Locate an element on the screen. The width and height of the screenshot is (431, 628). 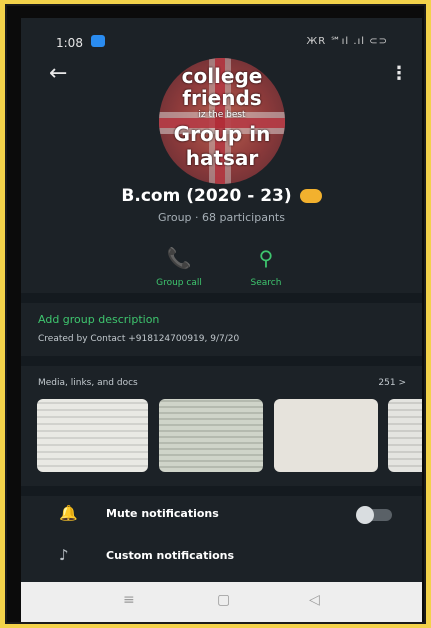
status-icons: ЖR ℠ıl .ıl ⊂⊃ is located at coordinates (347, 41).